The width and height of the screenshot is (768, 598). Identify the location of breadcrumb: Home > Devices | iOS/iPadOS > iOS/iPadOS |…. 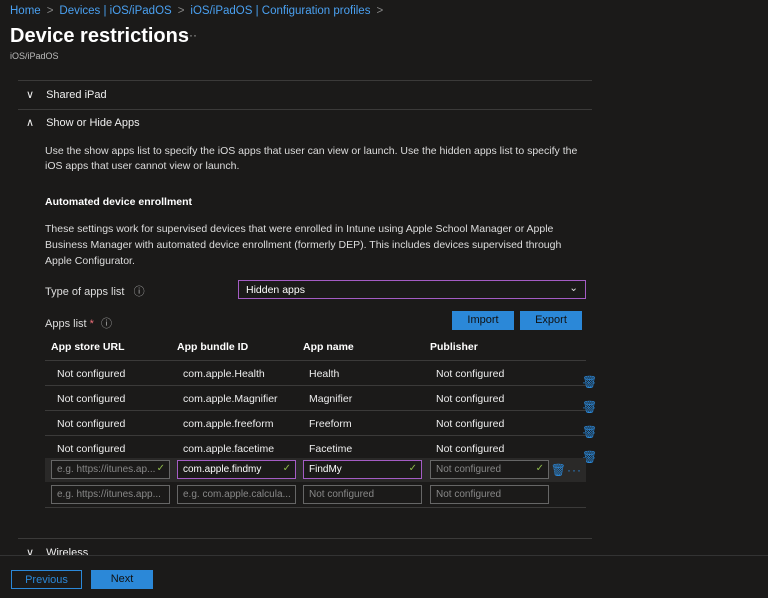
(197, 11).